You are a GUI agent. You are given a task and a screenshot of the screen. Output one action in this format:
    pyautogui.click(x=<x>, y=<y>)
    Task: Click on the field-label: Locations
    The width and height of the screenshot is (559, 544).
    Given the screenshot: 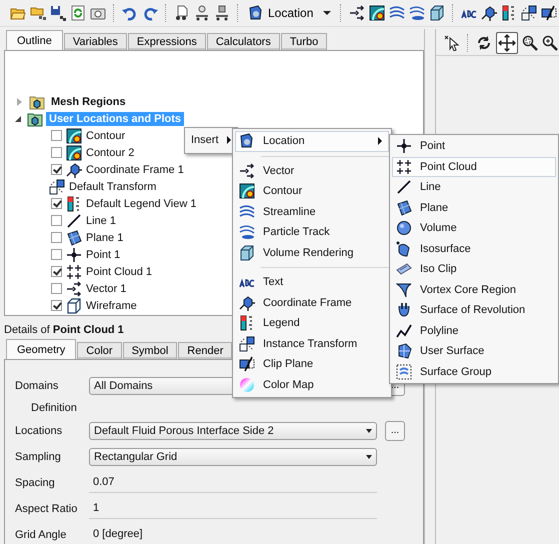 What is the action you would take?
    pyautogui.click(x=39, y=430)
    